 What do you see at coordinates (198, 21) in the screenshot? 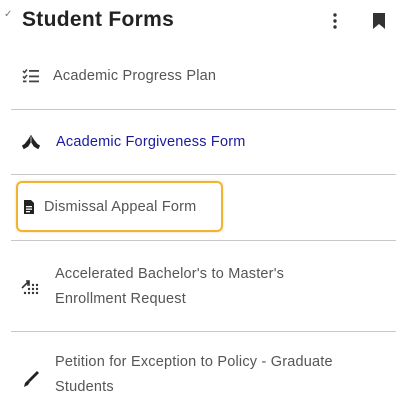
I see `panel-header: ✓ Student Forms` at bounding box center [198, 21].